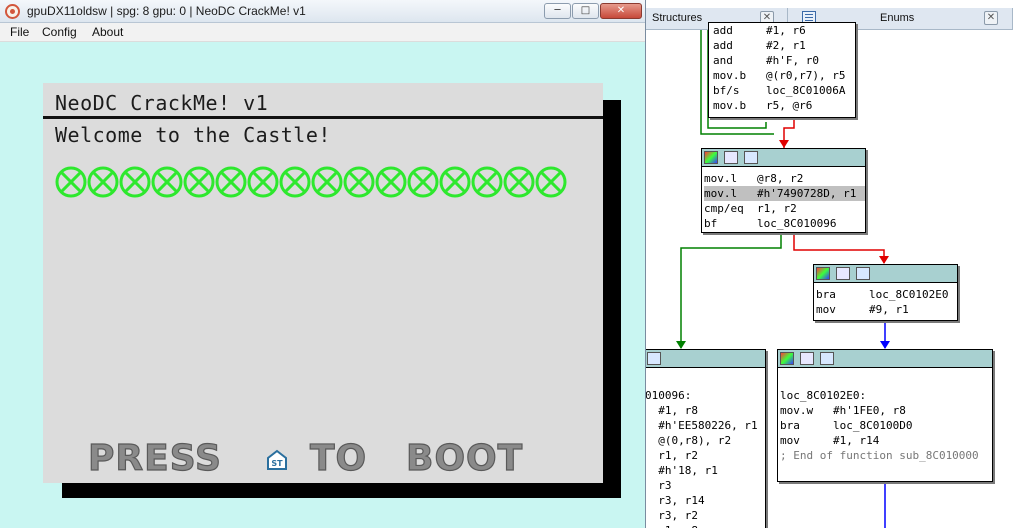 The width and height of the screenshot is (1013, 528). I want to click on asm-line: r1, r8, so click(705, 525).